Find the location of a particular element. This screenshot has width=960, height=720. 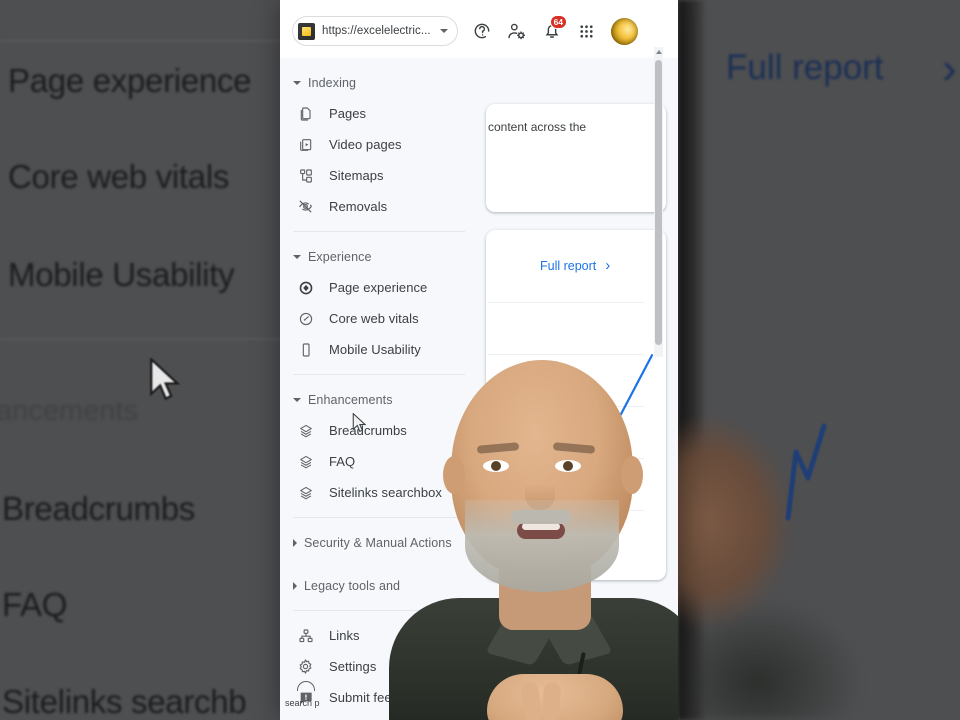

scrollbar-thumb is located at coordinates (658, 202).